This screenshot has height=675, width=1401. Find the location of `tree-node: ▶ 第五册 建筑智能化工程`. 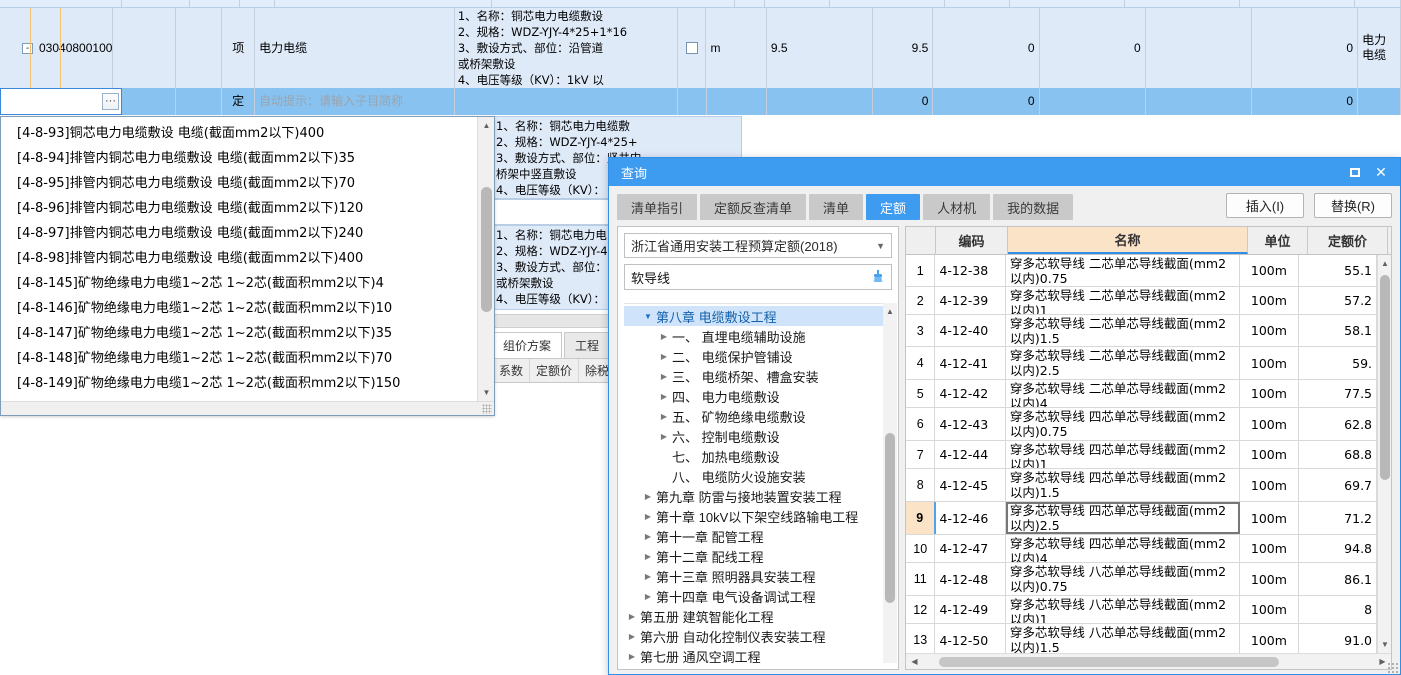

tree-node: ▶ 第五册 建筑智能化工程 is located at coordinates (758, 616).